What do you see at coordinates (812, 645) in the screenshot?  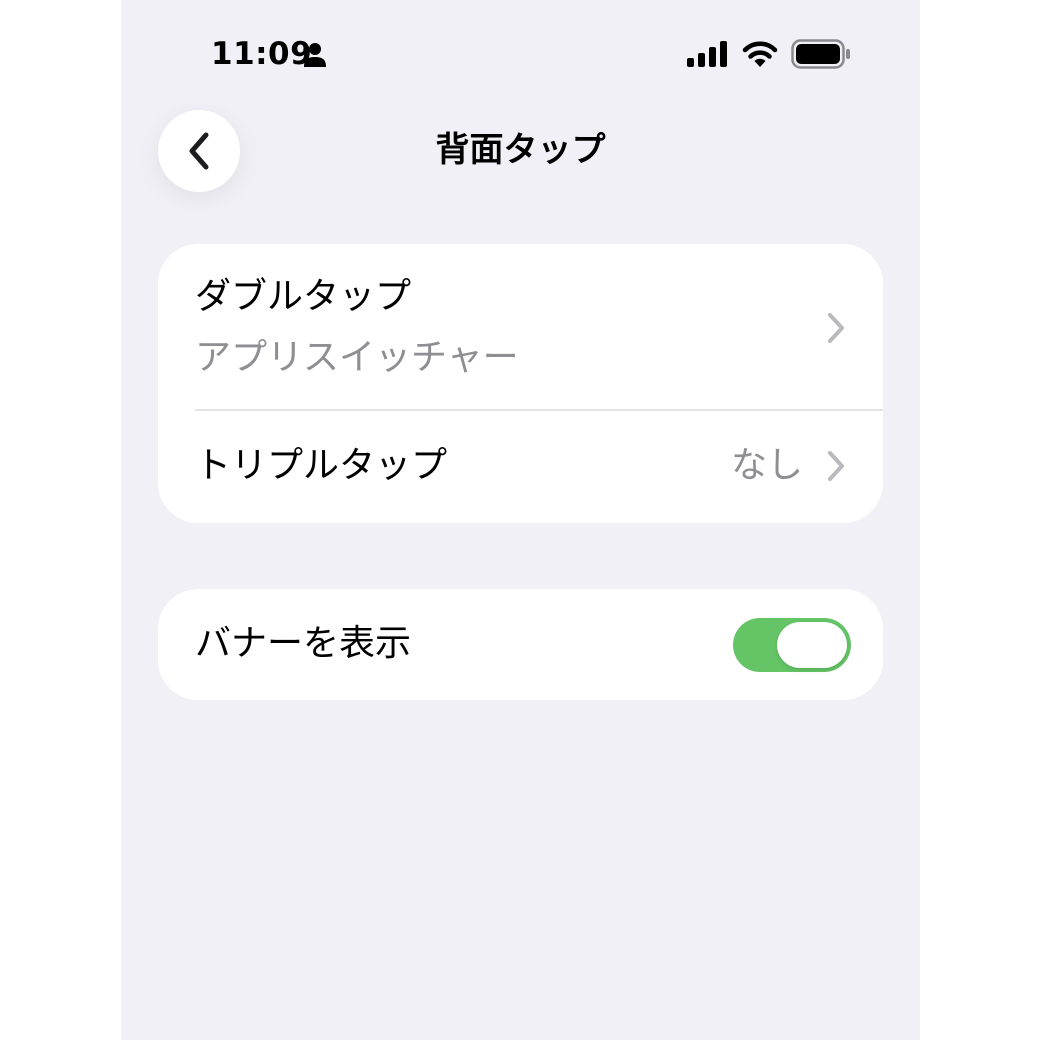 I see `toggle-knob` at bounding box center [812, 645].